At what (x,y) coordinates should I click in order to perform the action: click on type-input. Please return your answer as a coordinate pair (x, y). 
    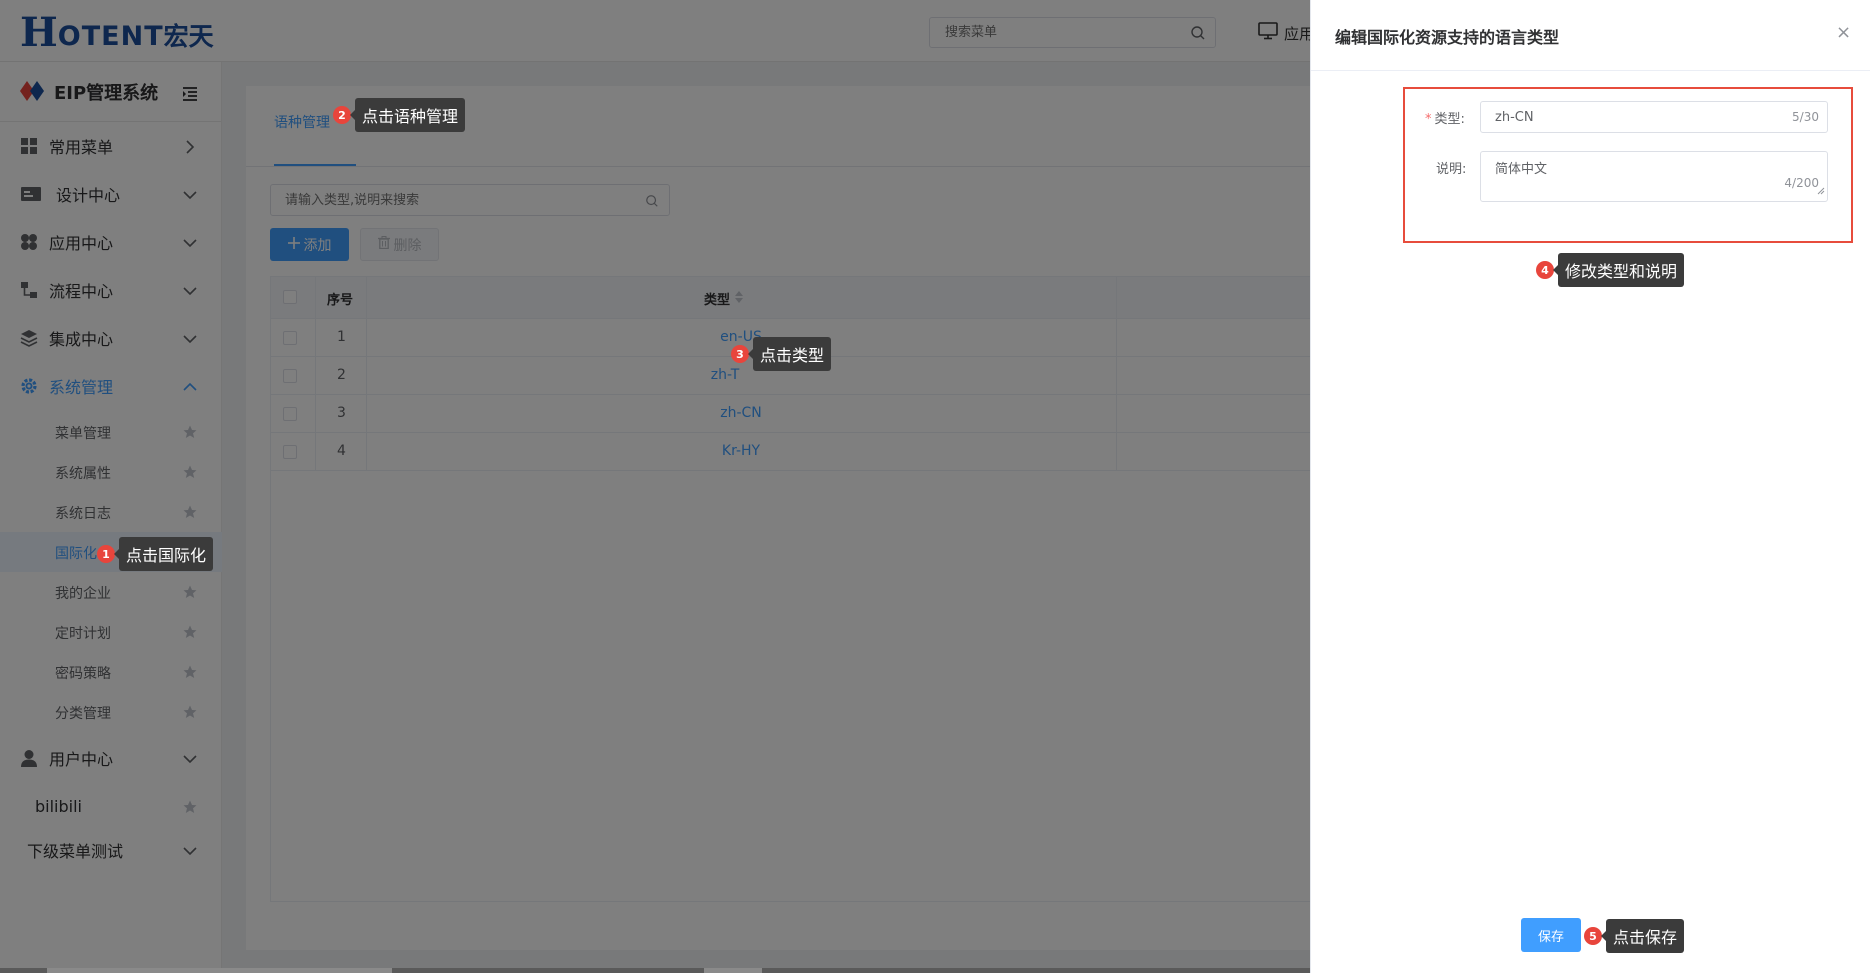
    Looking at the image, I should click on (1621, 117).